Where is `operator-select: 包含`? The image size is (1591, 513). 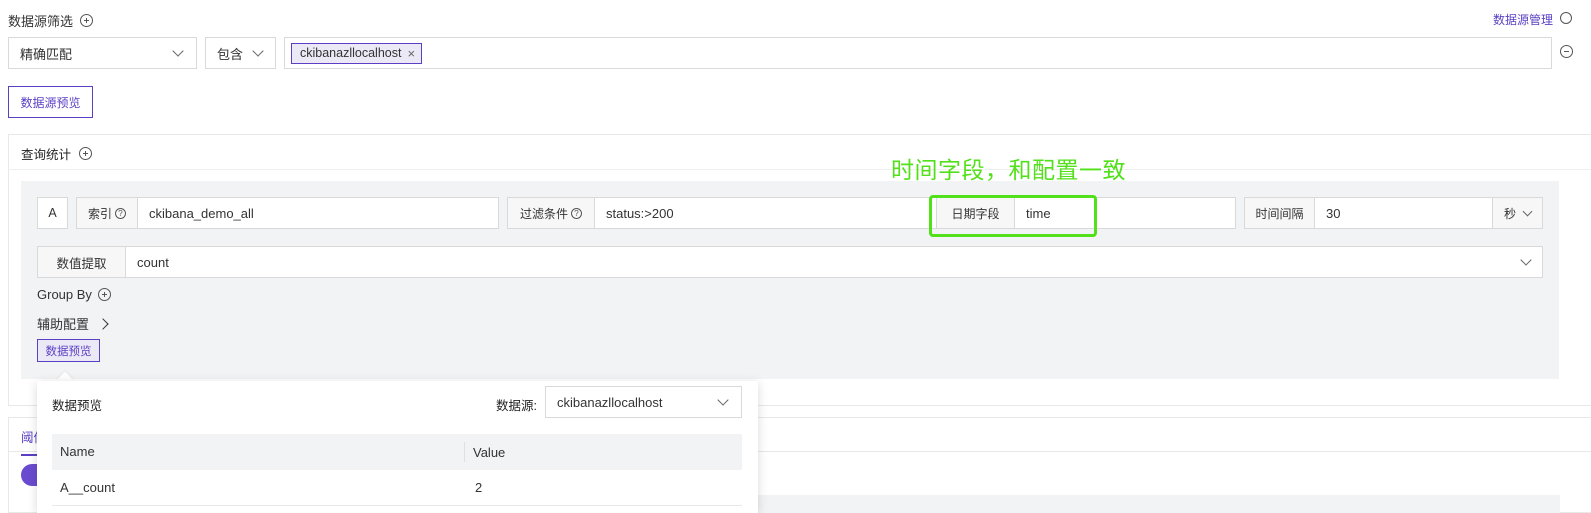 operator-select: 包含 is located at coordinates (240, 53).